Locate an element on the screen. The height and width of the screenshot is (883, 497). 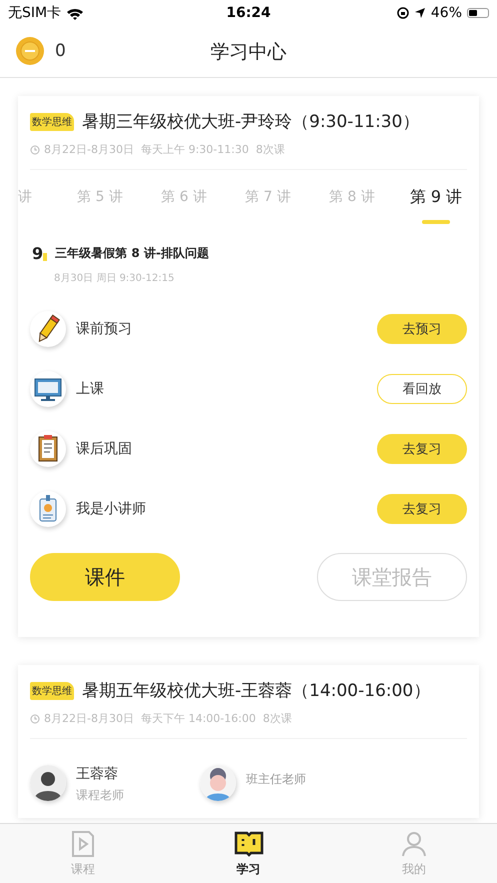
location-icon is located at coordinates (420, 13).